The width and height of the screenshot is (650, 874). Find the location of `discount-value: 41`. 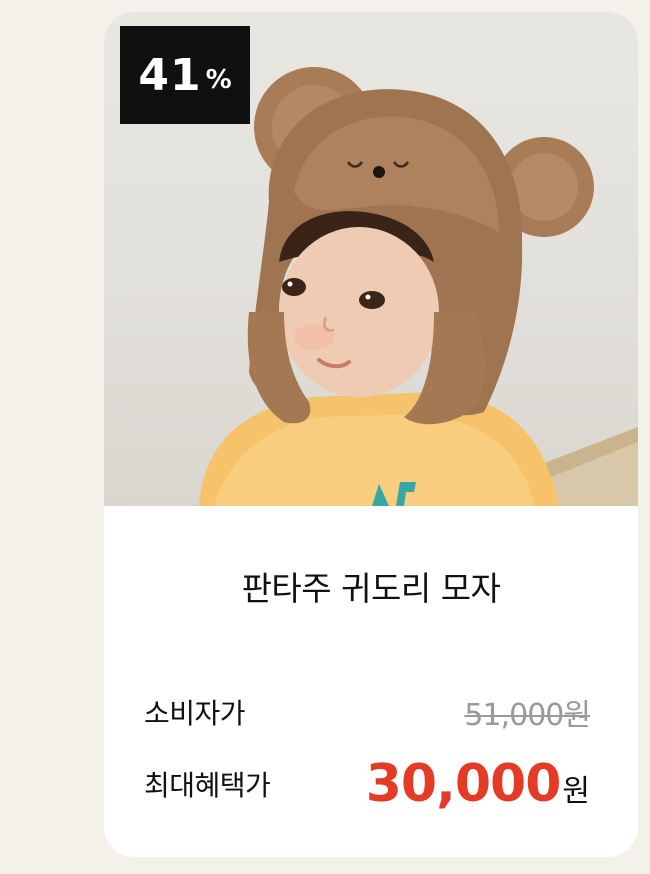

discount-value: 41 is located at coordinates (170, 75).